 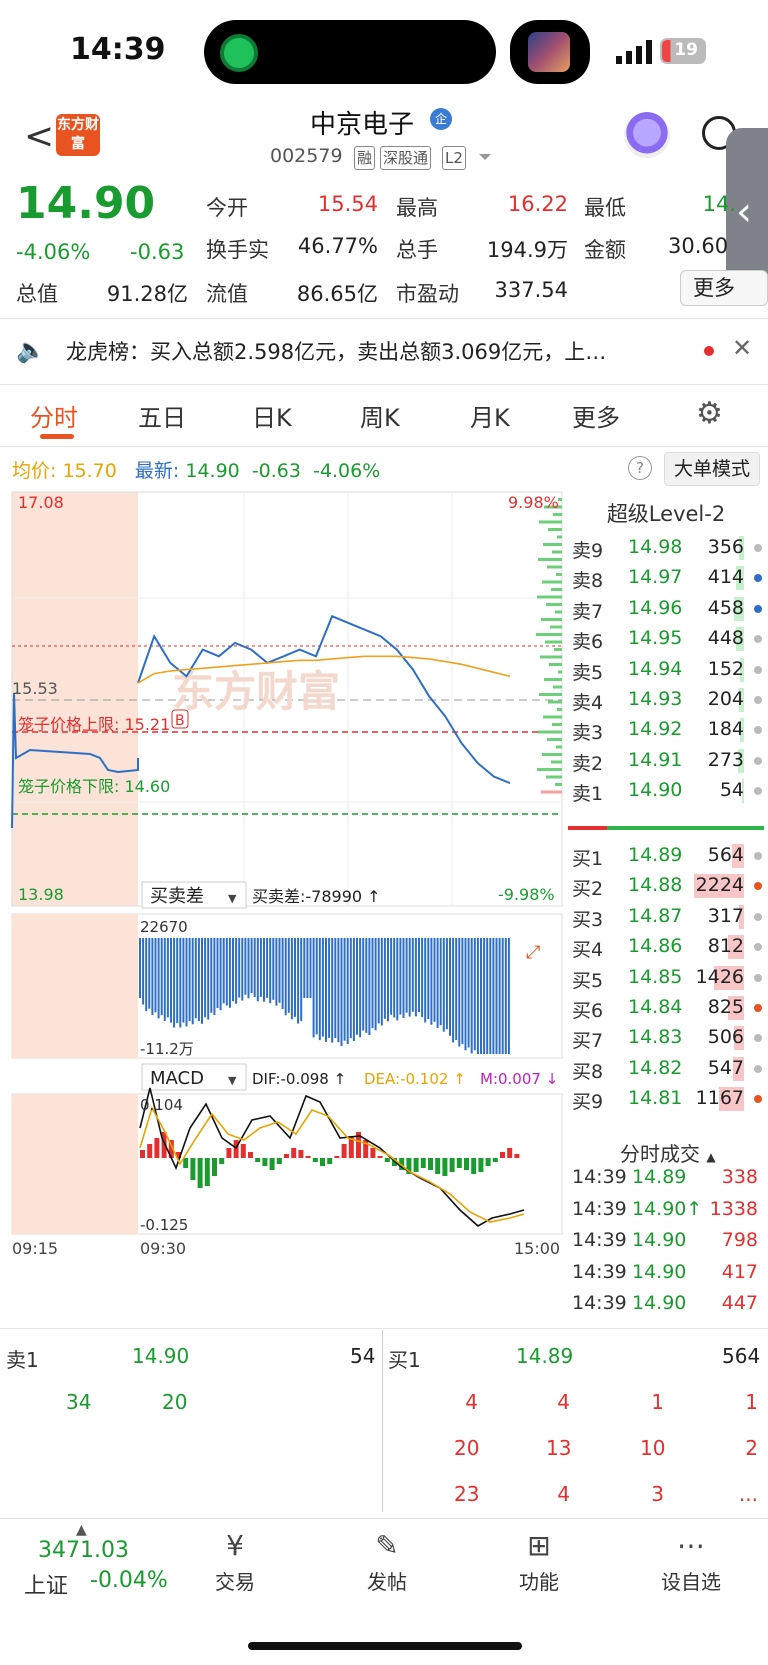 What do you see at coordinates (164, 927) in the screenshot?
I see `diff-high-label: 22670` at bounding box center [164, 927].